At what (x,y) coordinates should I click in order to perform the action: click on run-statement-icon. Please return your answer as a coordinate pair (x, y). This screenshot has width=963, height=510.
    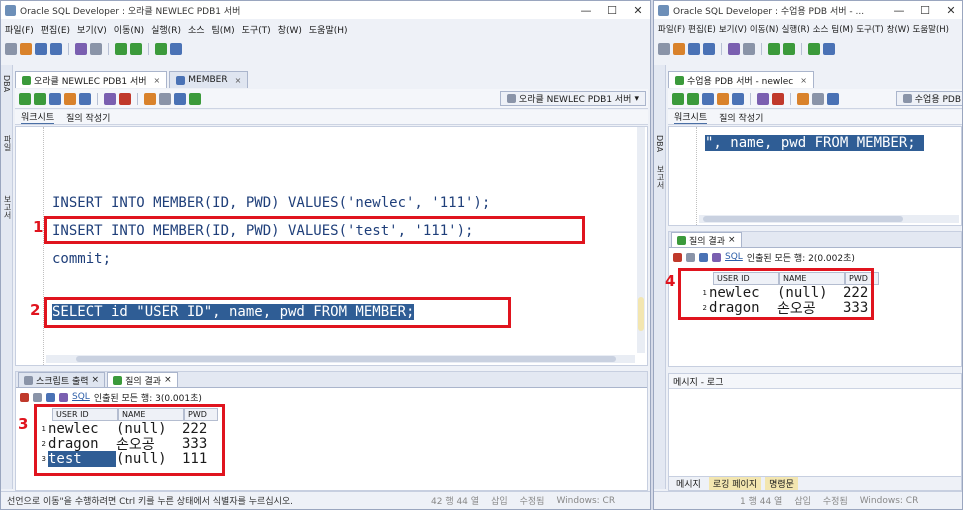
    Looking at the image, I should click on (25, 98).